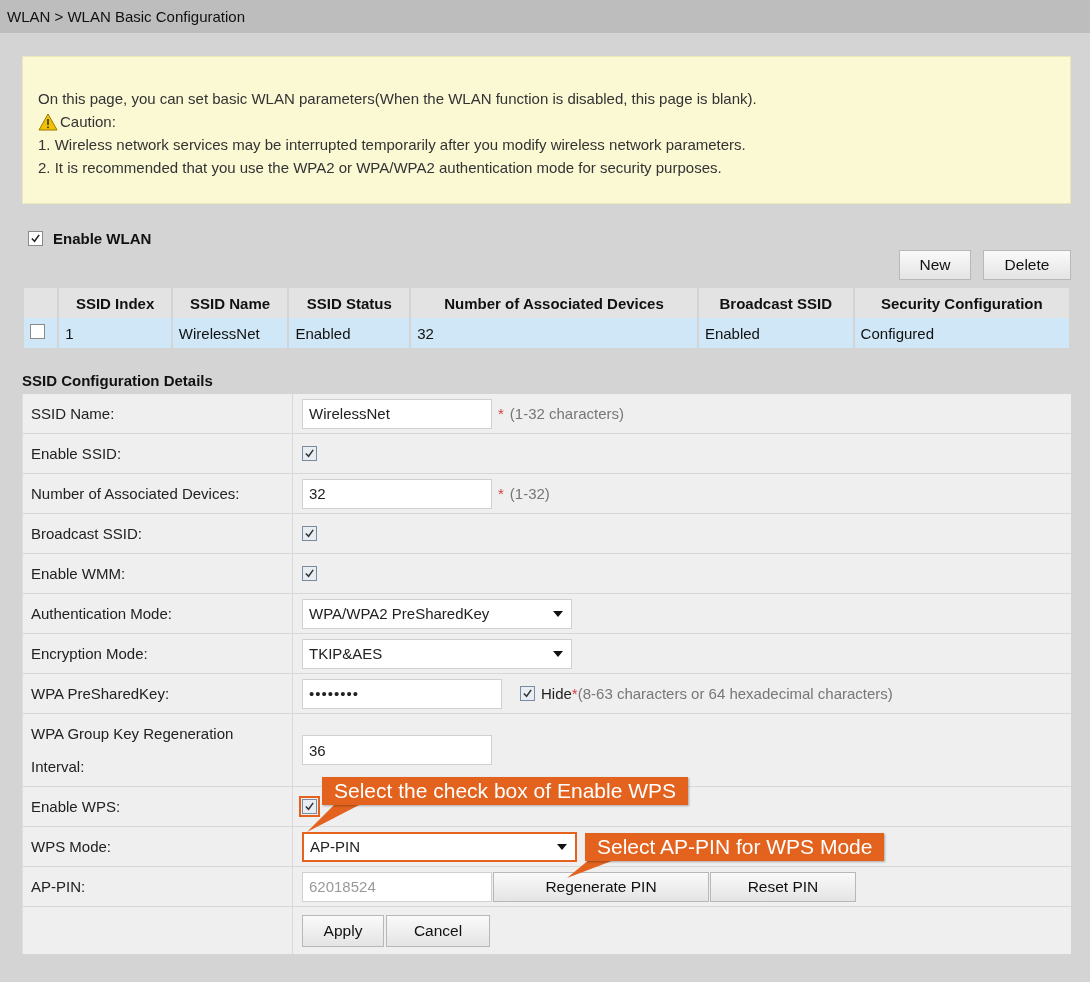 This screenshot has height=982, width=1090. I want to click on section-title: SSID Configuration Details, so click(118, 381).